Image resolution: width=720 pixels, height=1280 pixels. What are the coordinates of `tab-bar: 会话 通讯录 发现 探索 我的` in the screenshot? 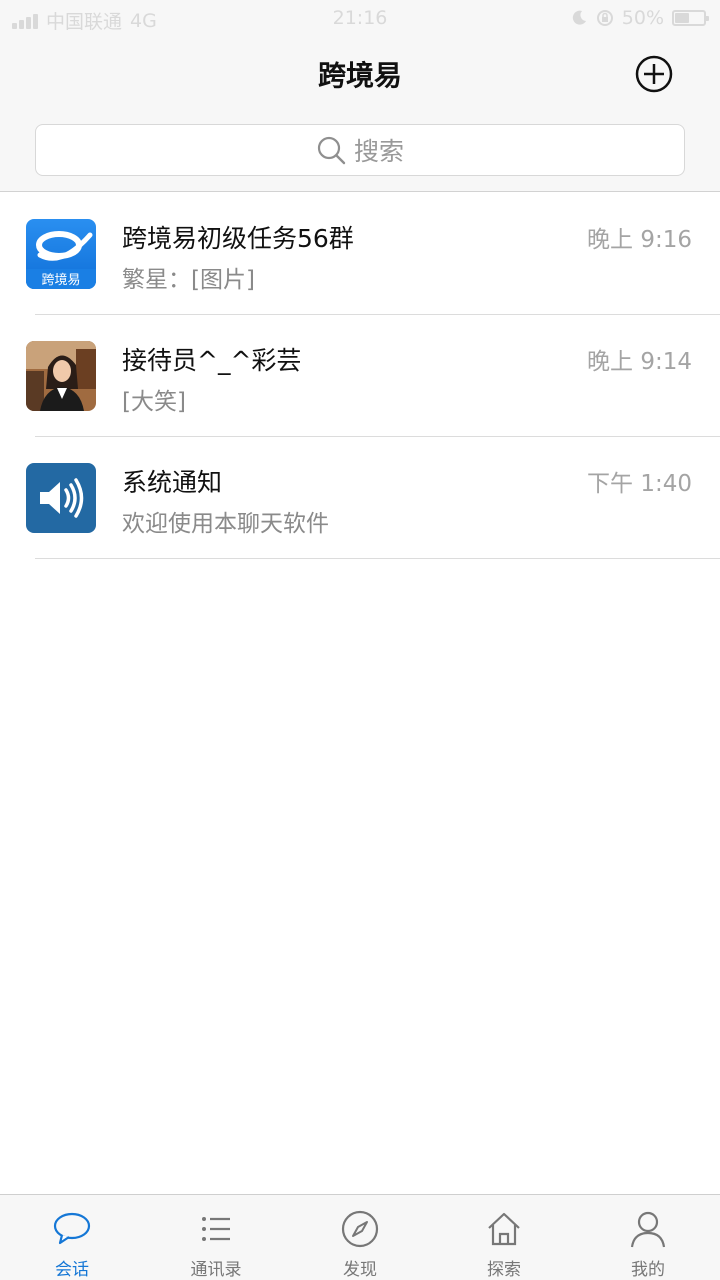 It's located at (360, 1237).